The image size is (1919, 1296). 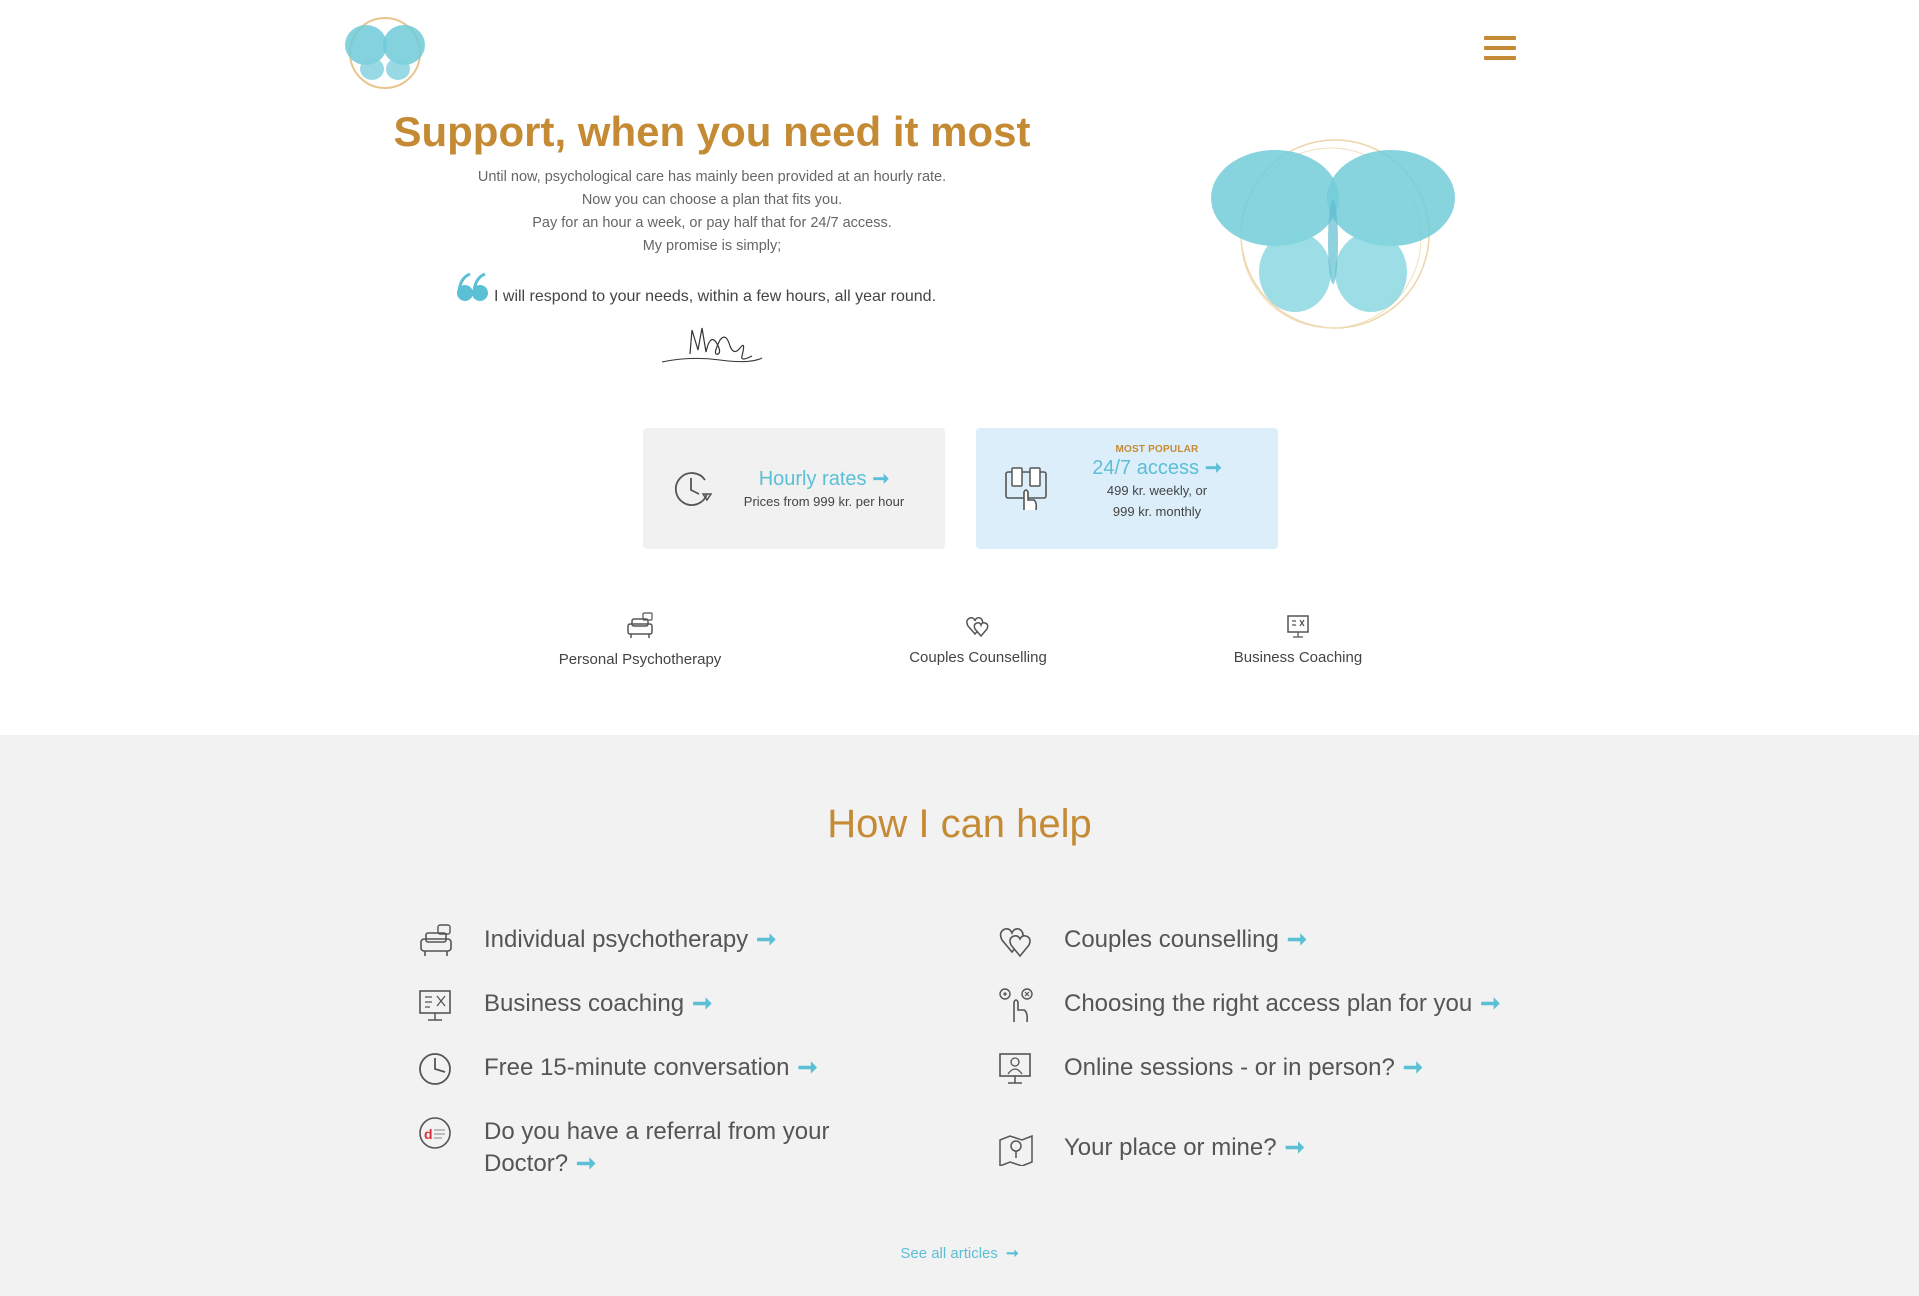 What do you see at coordinates (1016, 1151) in the screenshot?
I see `map-pin-icon` at bounding box center [1016, 1151].